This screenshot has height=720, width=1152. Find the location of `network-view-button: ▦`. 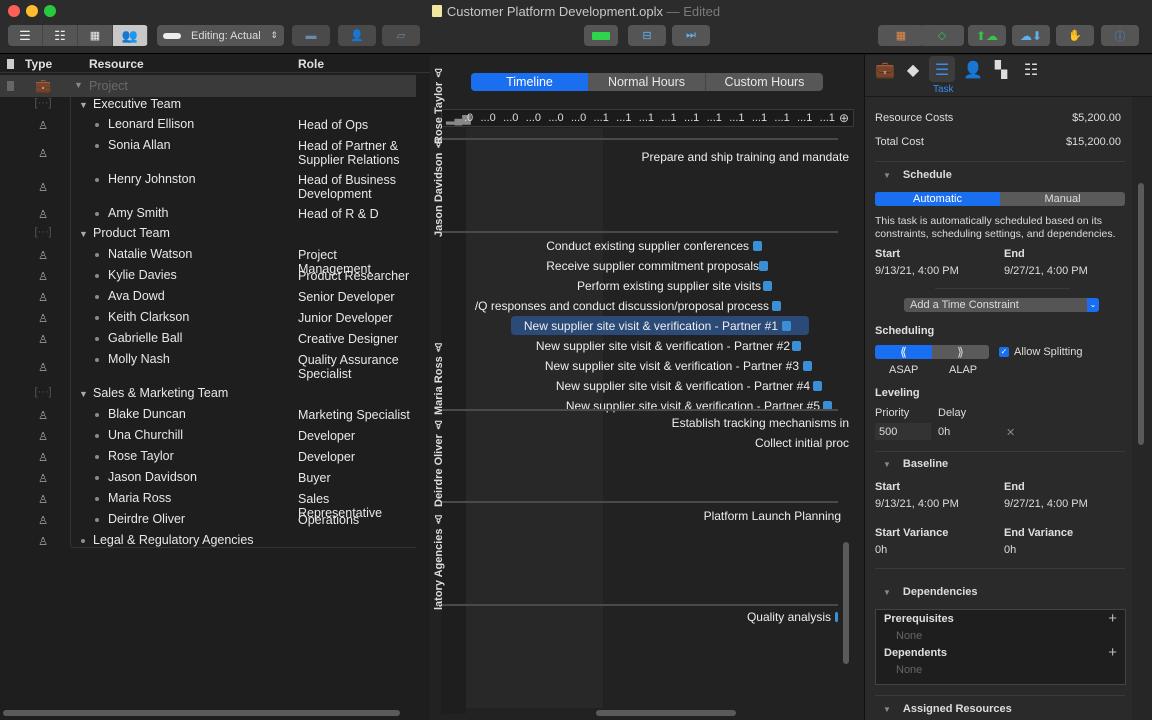

network-view-button: ▦ is located at coordinates (95, 35).